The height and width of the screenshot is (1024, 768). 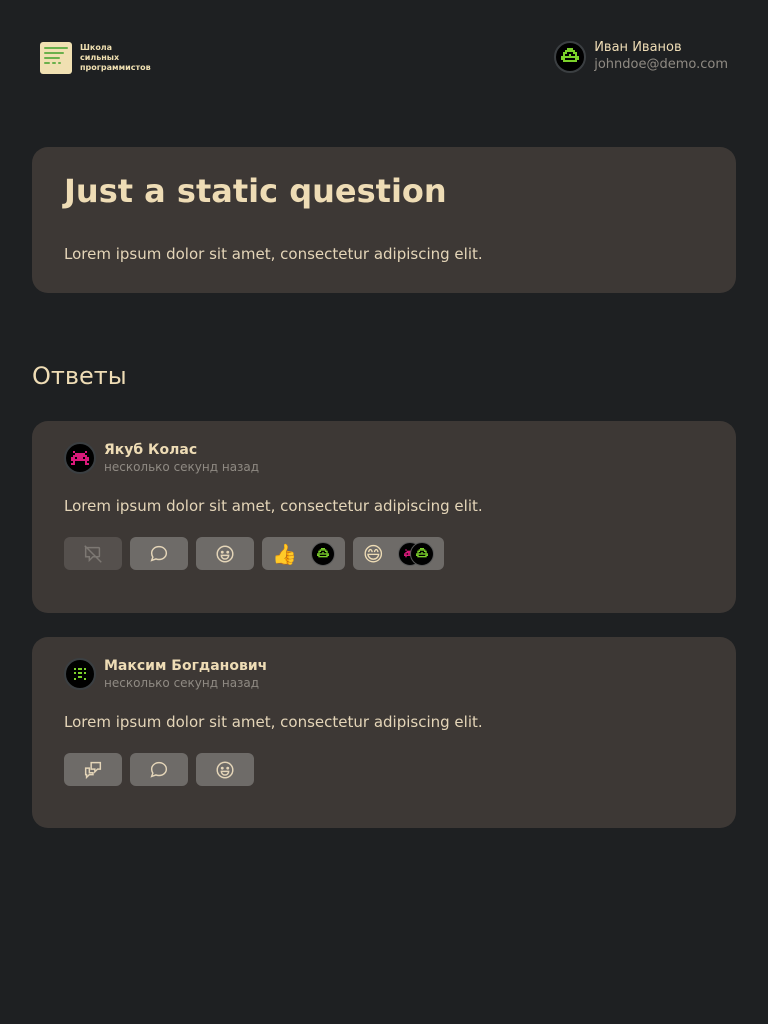 I want to click on comment-disabled-icon, so click(x=93, y=553).